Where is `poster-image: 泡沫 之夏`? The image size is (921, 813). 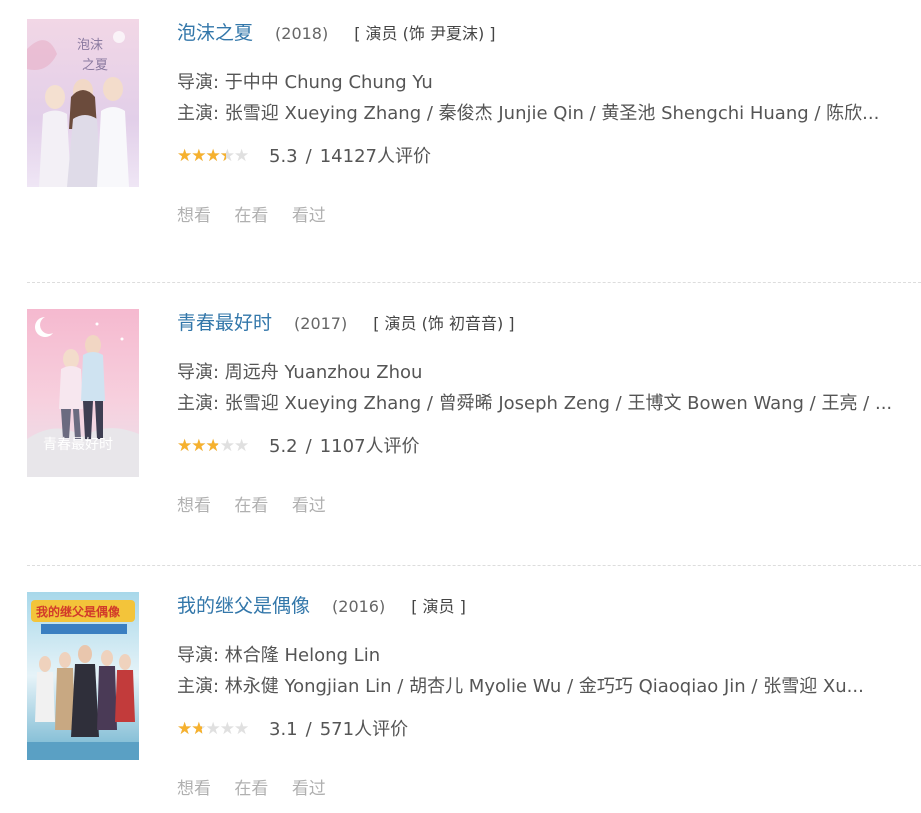 poster-image: 泡沫 之夏 is located at coordinates (83, 103).